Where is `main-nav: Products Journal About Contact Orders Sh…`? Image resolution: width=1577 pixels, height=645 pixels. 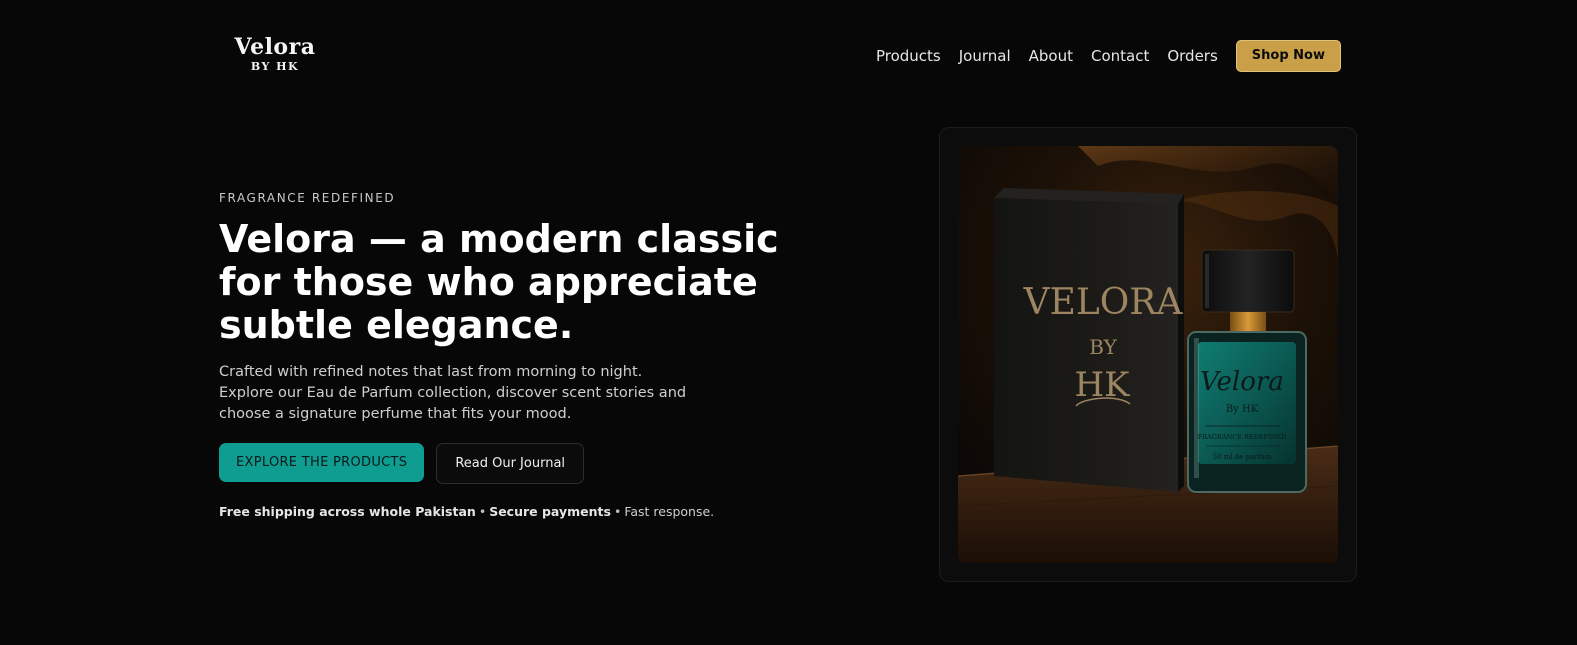
main-nav: Products Journal About Contact Orders Sh… is located at coordinates (1108, 56).